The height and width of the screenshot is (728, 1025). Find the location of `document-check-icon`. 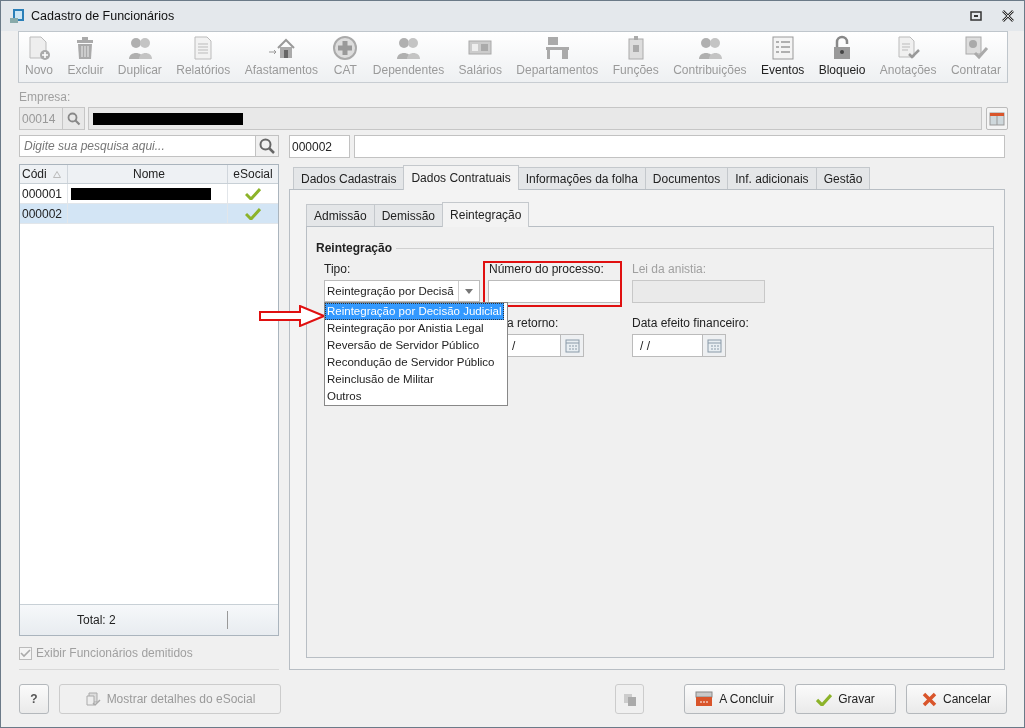

document-check-icon is located at coordinates (908, 48).